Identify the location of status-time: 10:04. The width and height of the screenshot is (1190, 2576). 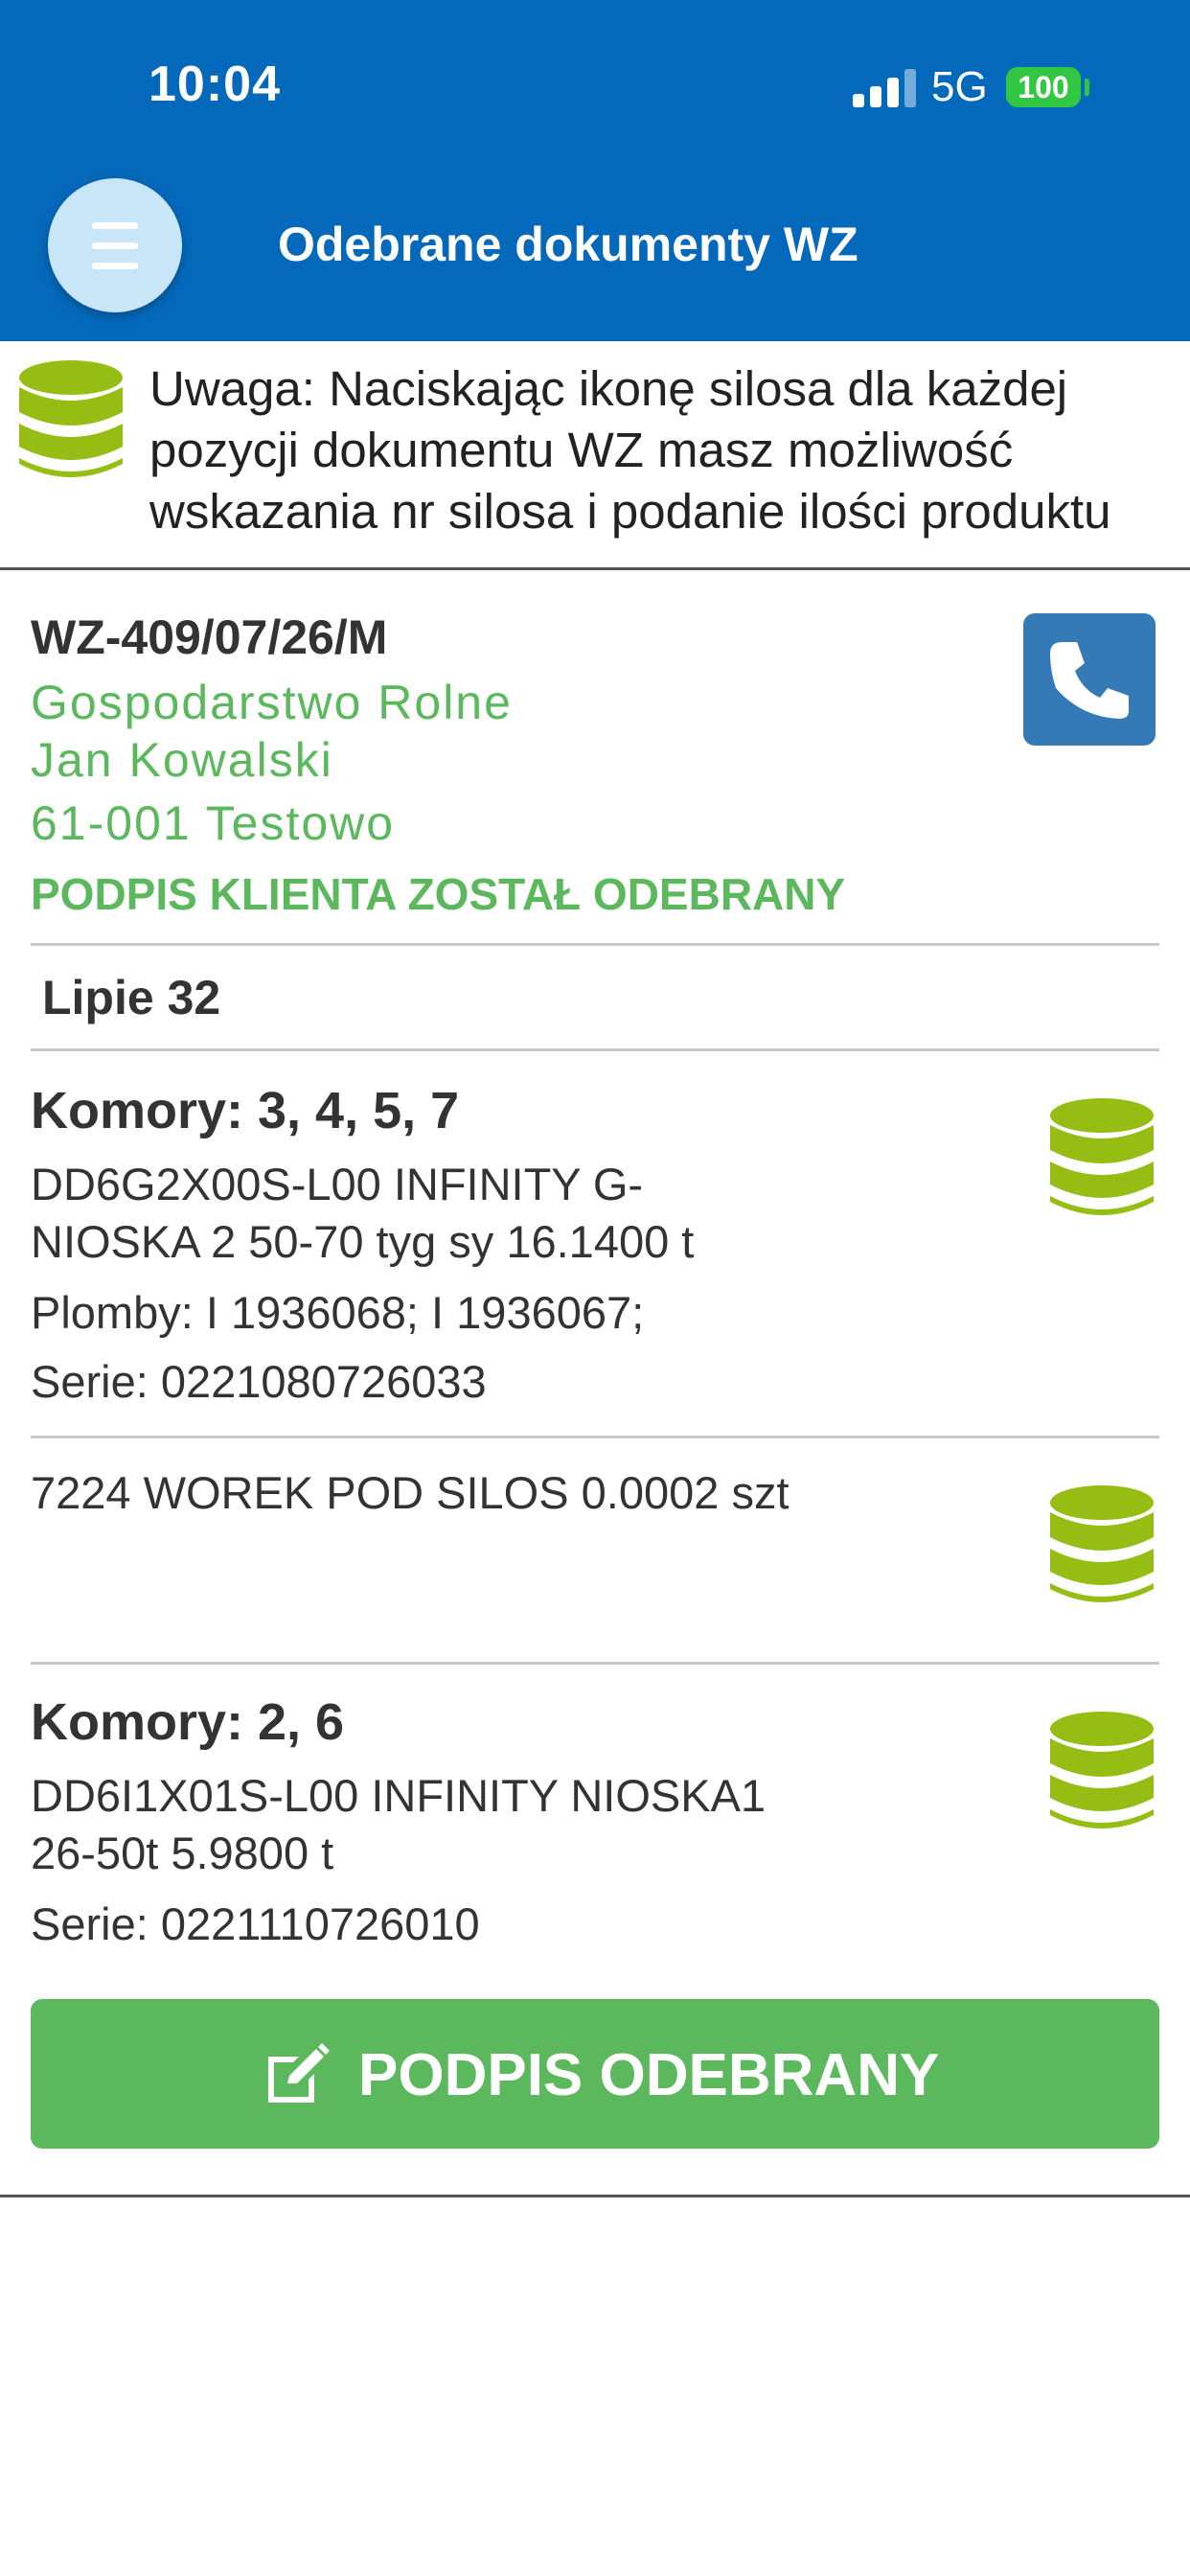
(215, 85).